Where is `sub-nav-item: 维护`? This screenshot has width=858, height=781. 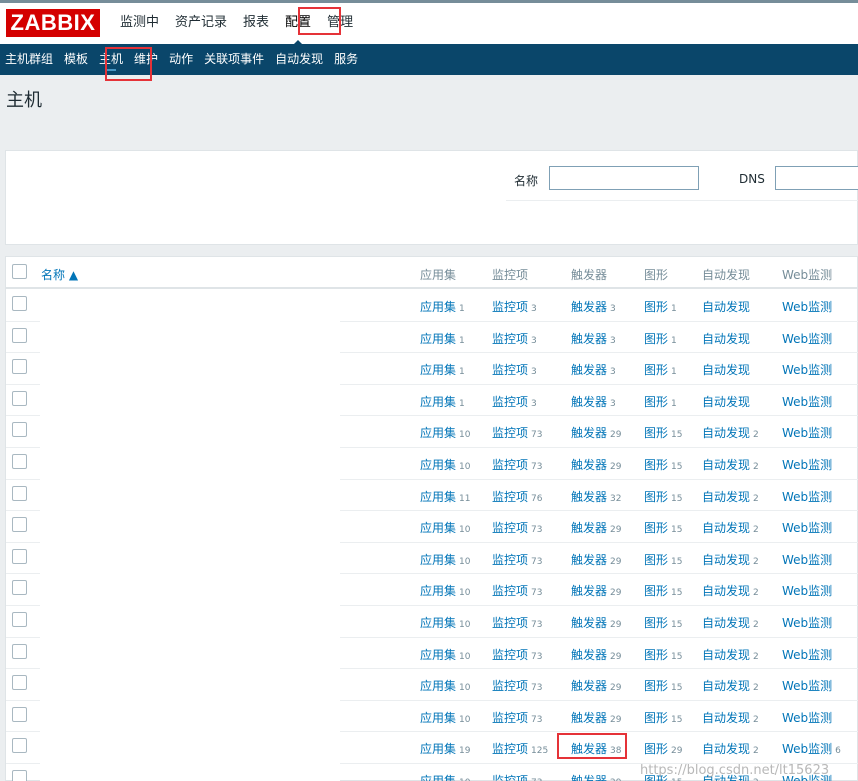 sub-nav-item: 维护 is located at coordinates (146, 59).